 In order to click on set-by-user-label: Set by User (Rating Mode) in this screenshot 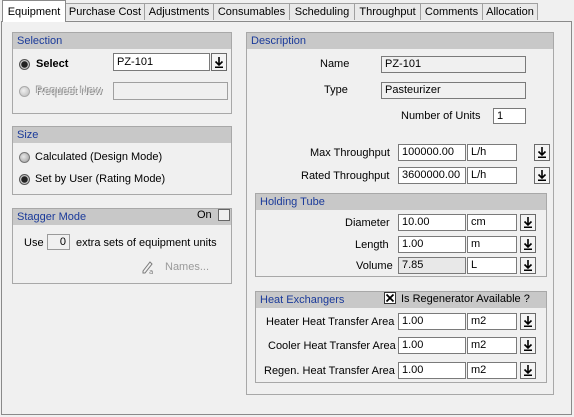, I will do `click(100, 179)`.